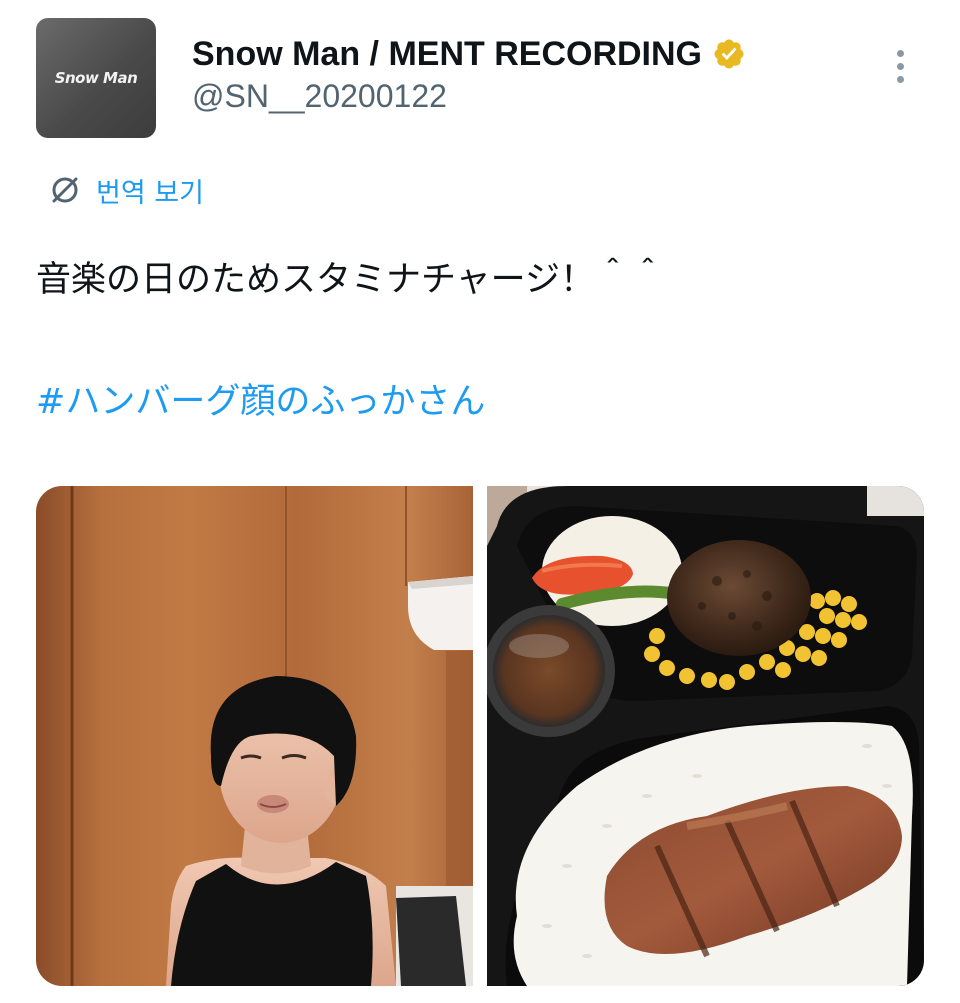  I want to click on avatar: Snow Man, so click(96, 78).